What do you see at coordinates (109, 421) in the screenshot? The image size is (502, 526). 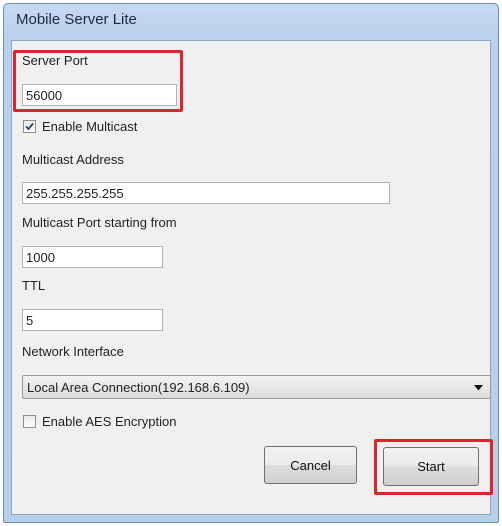 I see `enable-aes-label: Enable AES Encryption` at bounding box center [109, 421].